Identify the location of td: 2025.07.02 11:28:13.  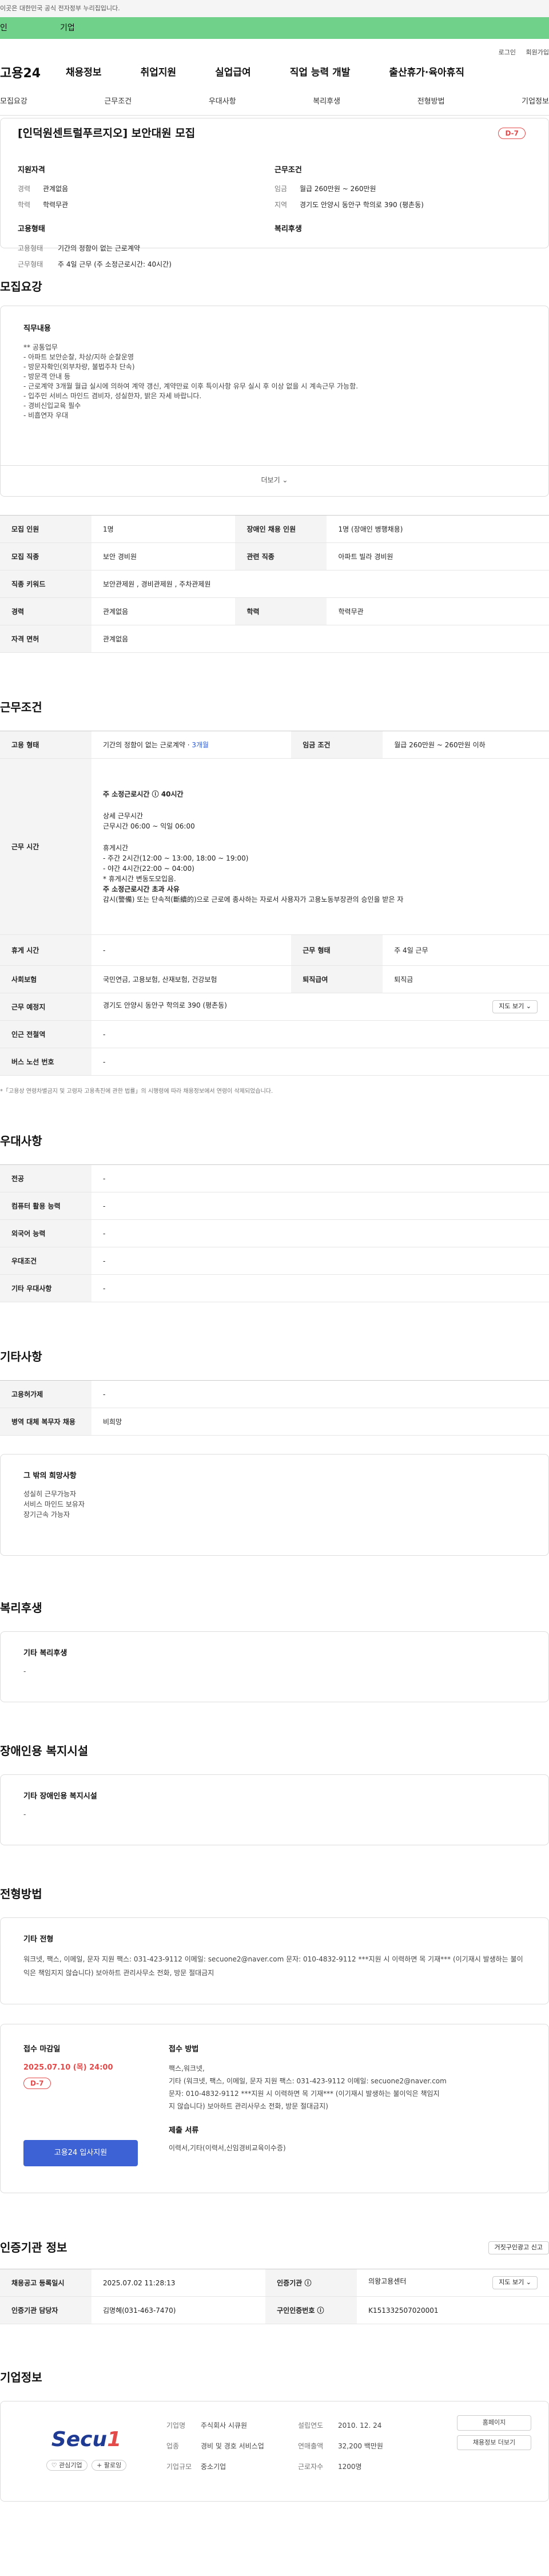
(179, 2283).